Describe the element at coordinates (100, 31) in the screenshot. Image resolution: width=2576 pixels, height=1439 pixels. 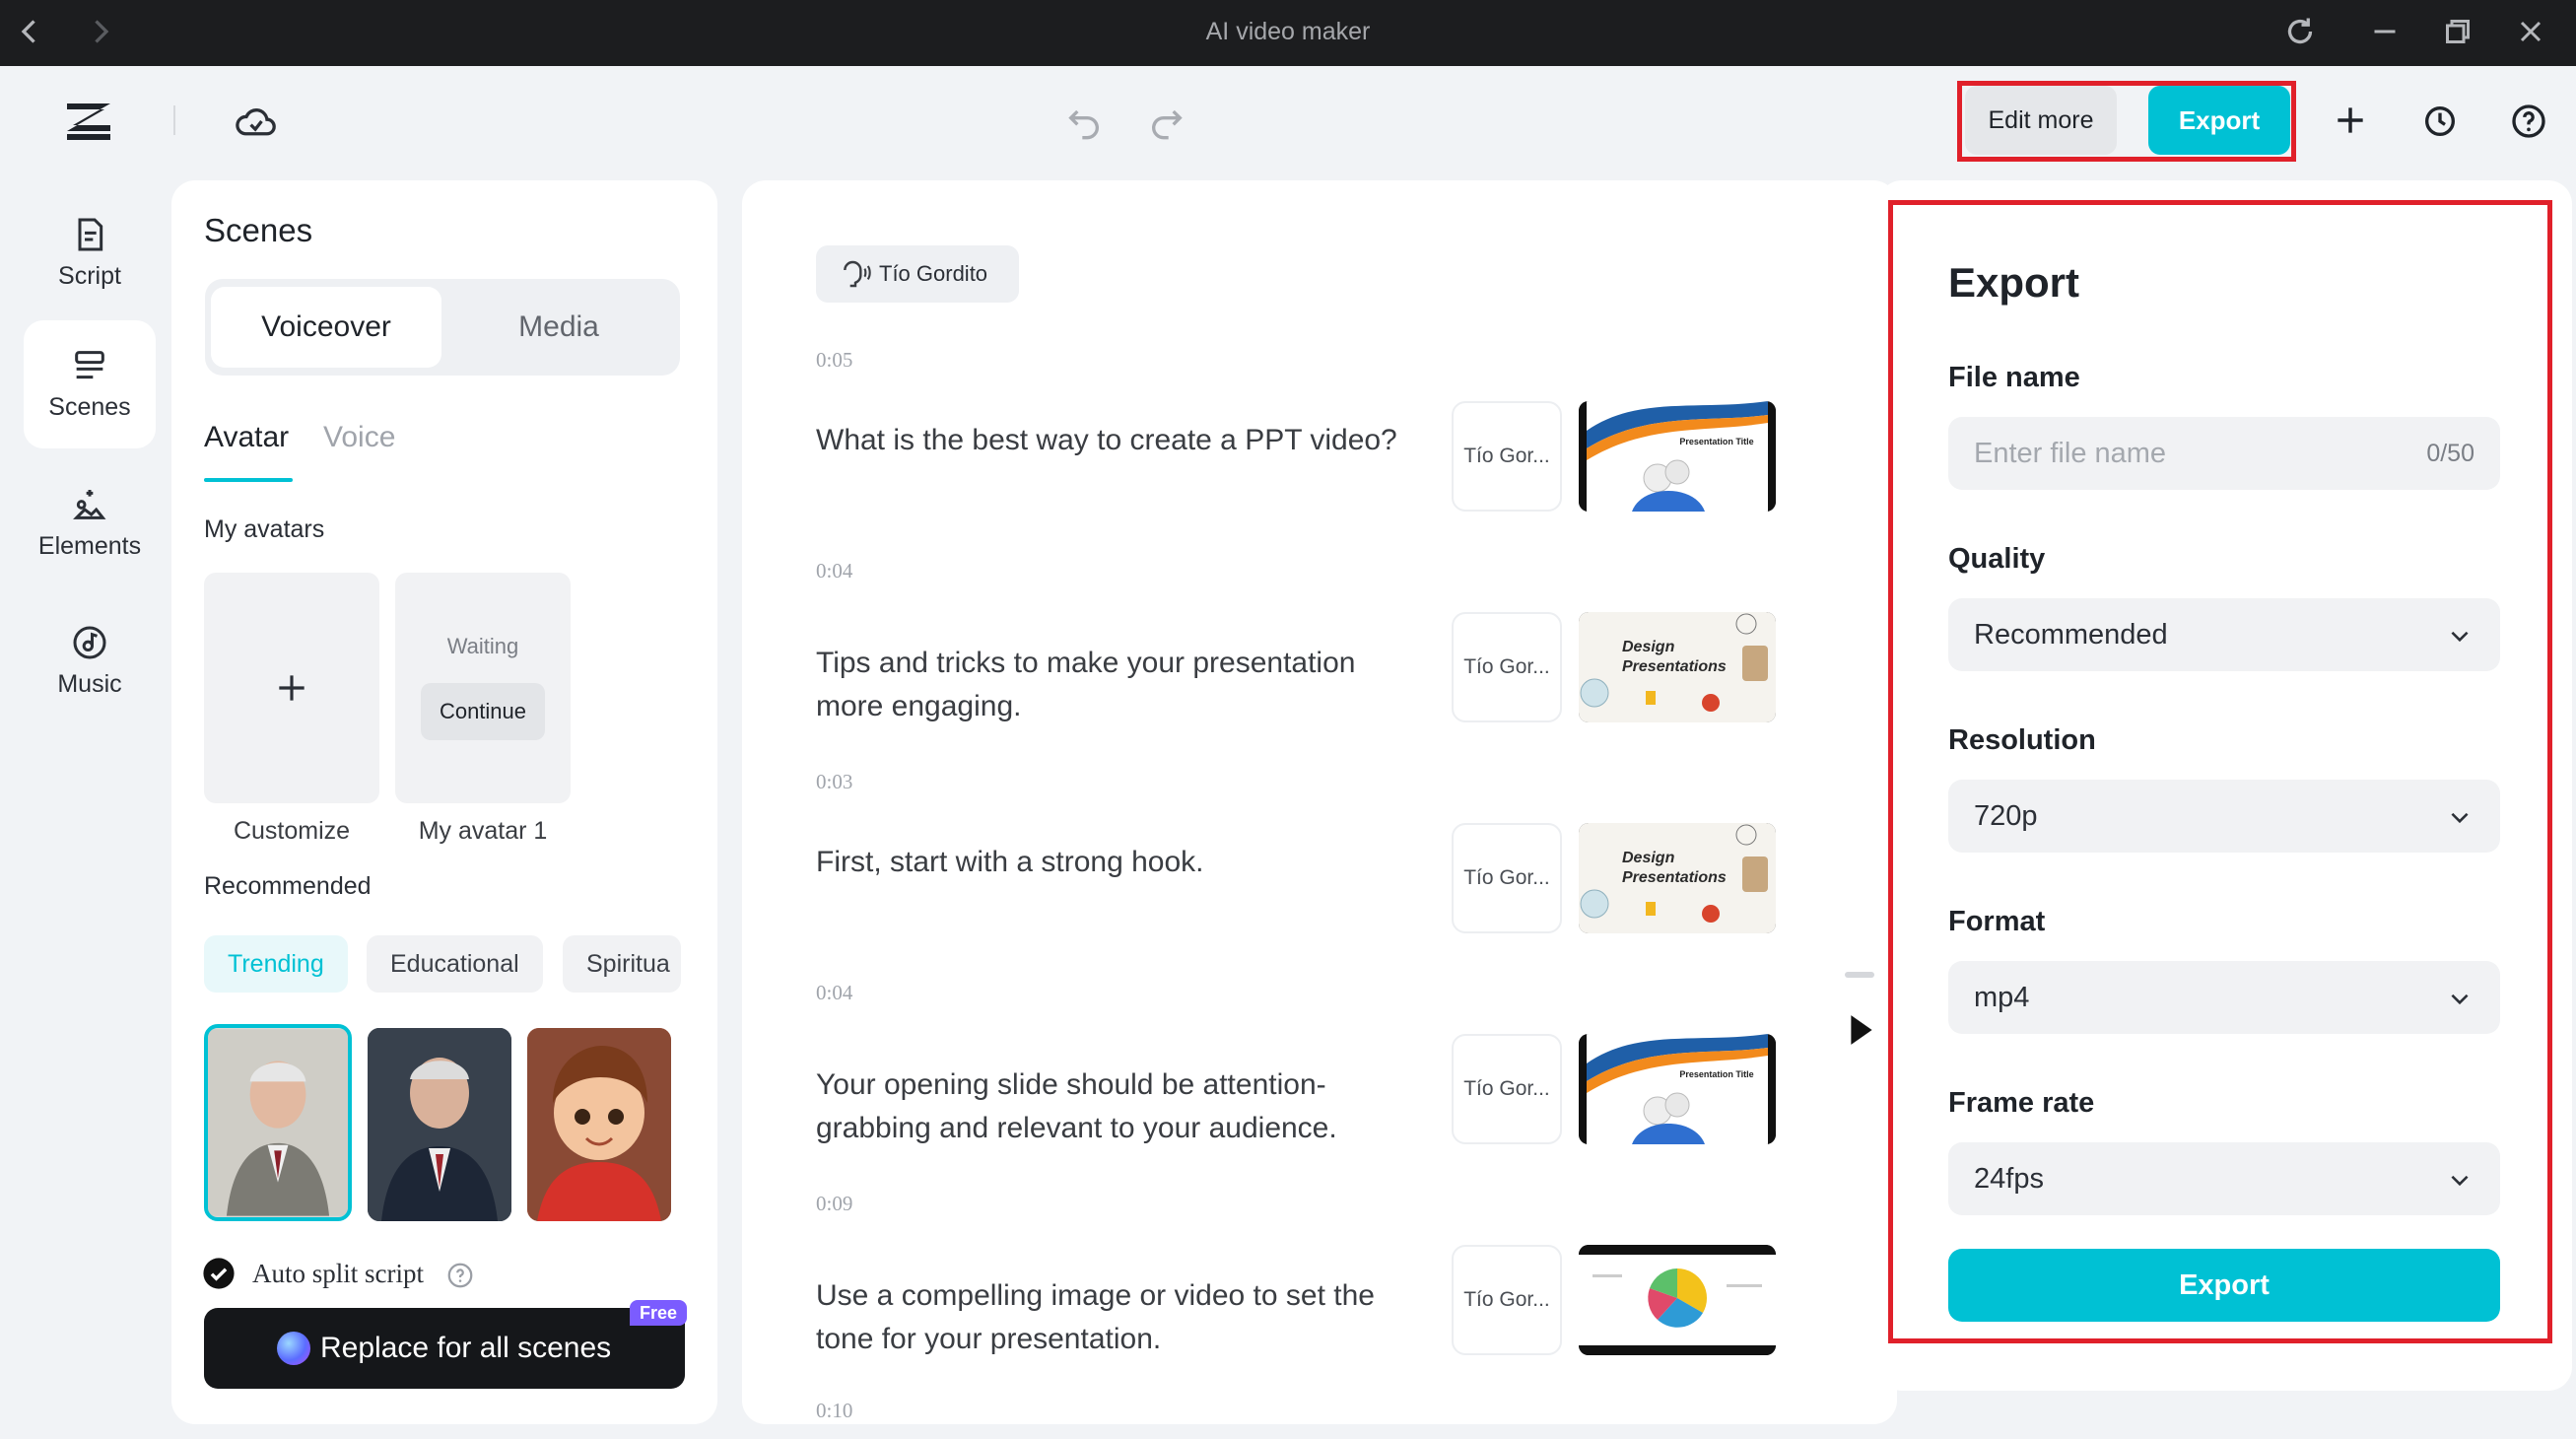
I see `forward-icon` at that location.